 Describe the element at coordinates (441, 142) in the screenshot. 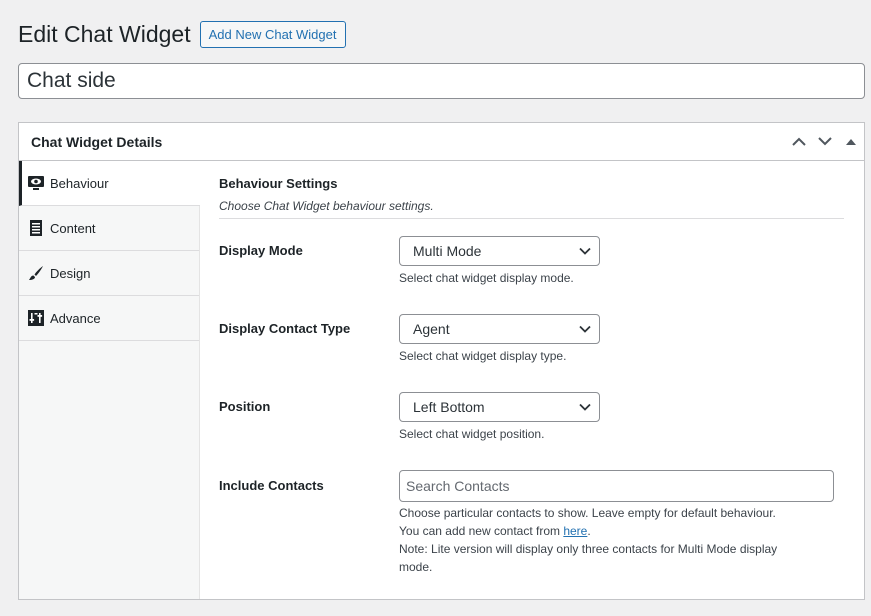

I see `postbox-header: Chat Widget Details` at that location.